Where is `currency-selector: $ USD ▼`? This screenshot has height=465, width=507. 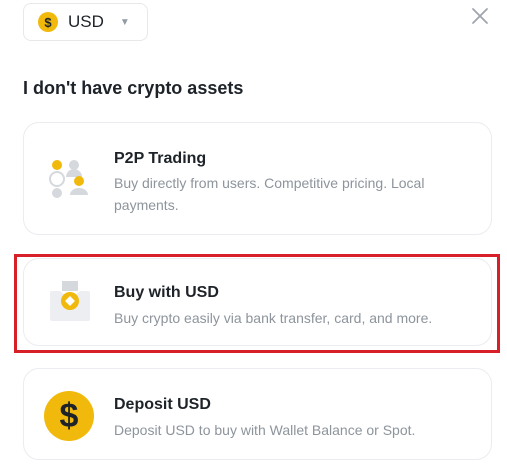
currency-selector: $ USD ▼ is located at coordinates (85, 22).